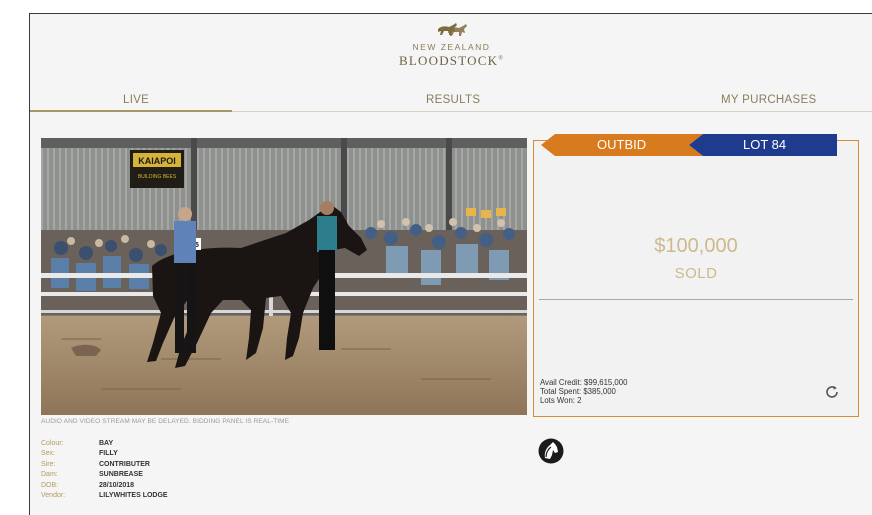  What do you see at coordinates (622, 144) in the screenshot?
I see `outbid-label: OUTBID` at bounding box center [622, 144].